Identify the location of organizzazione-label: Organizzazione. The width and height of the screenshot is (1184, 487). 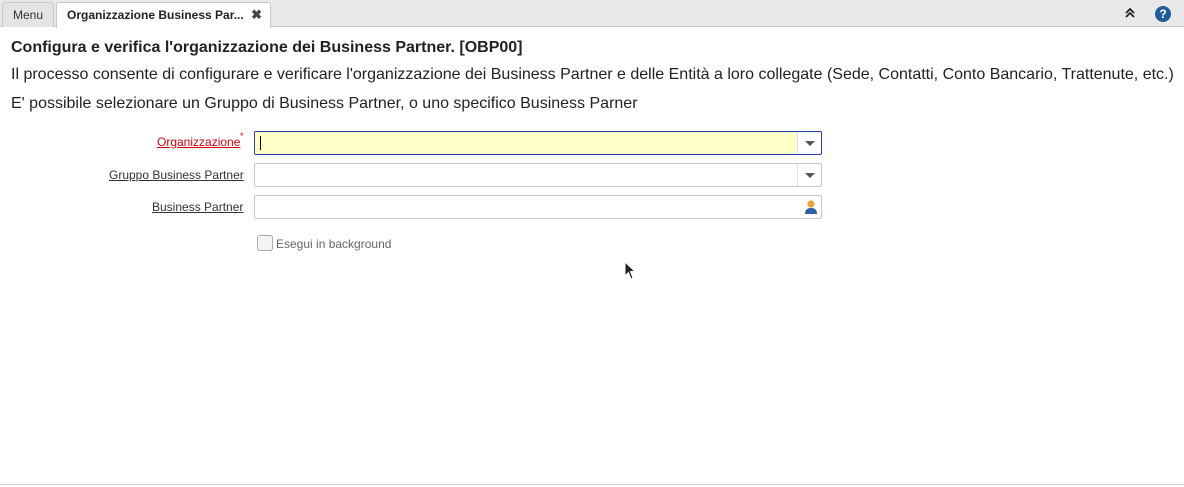
(198, 142).